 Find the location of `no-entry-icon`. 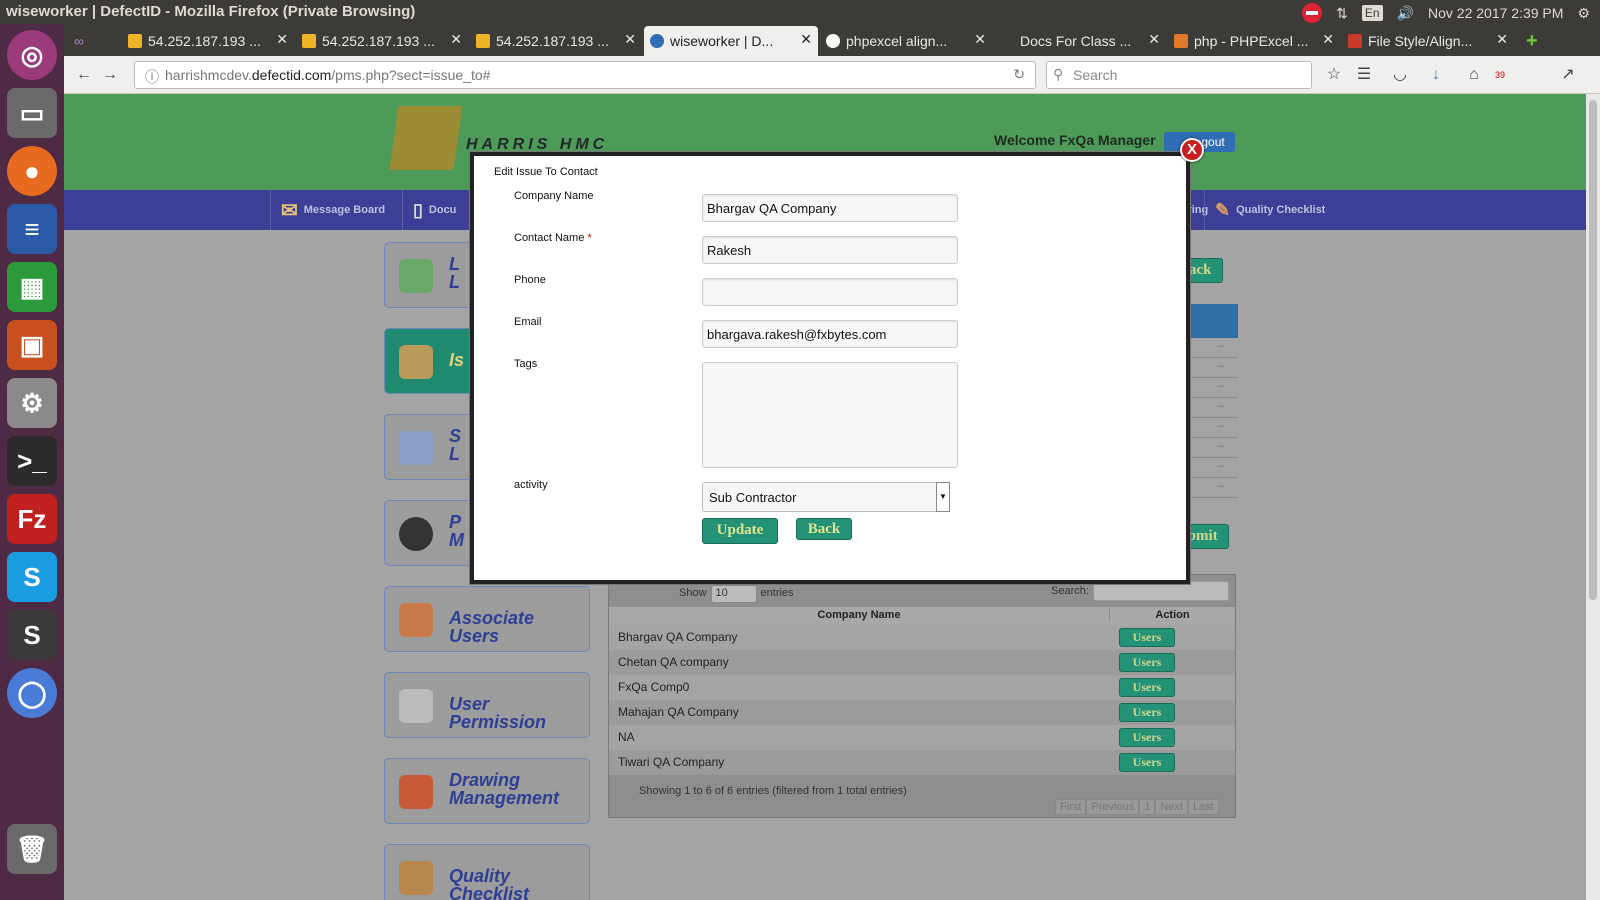

no-entry-icon is located at coordinates (1312, 13).